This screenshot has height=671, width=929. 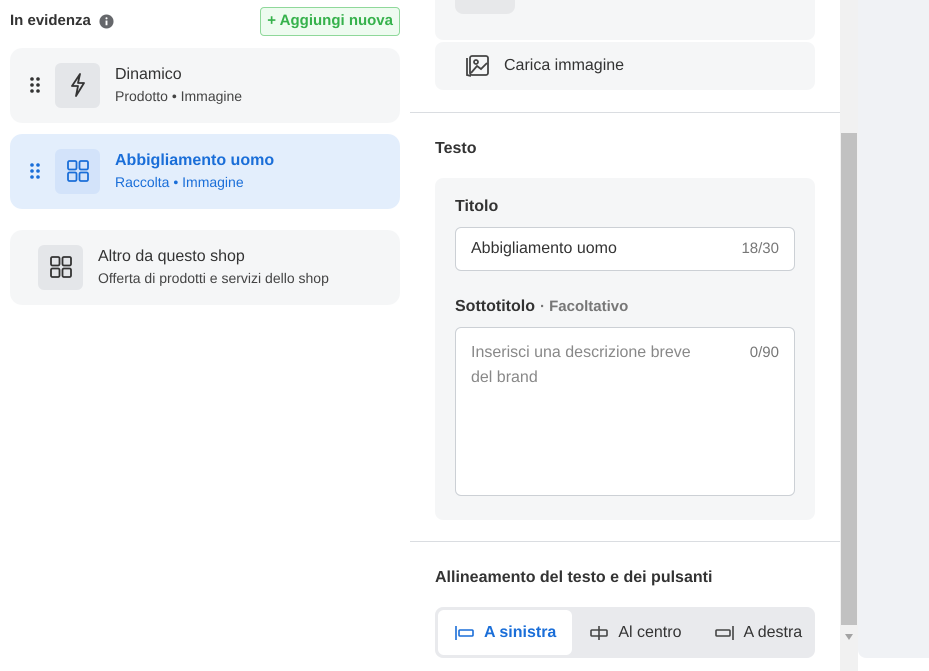 What do you see at coordinates (477, 66) in the screenshot?
I see `image-icon` at bounding box center [477, 66].